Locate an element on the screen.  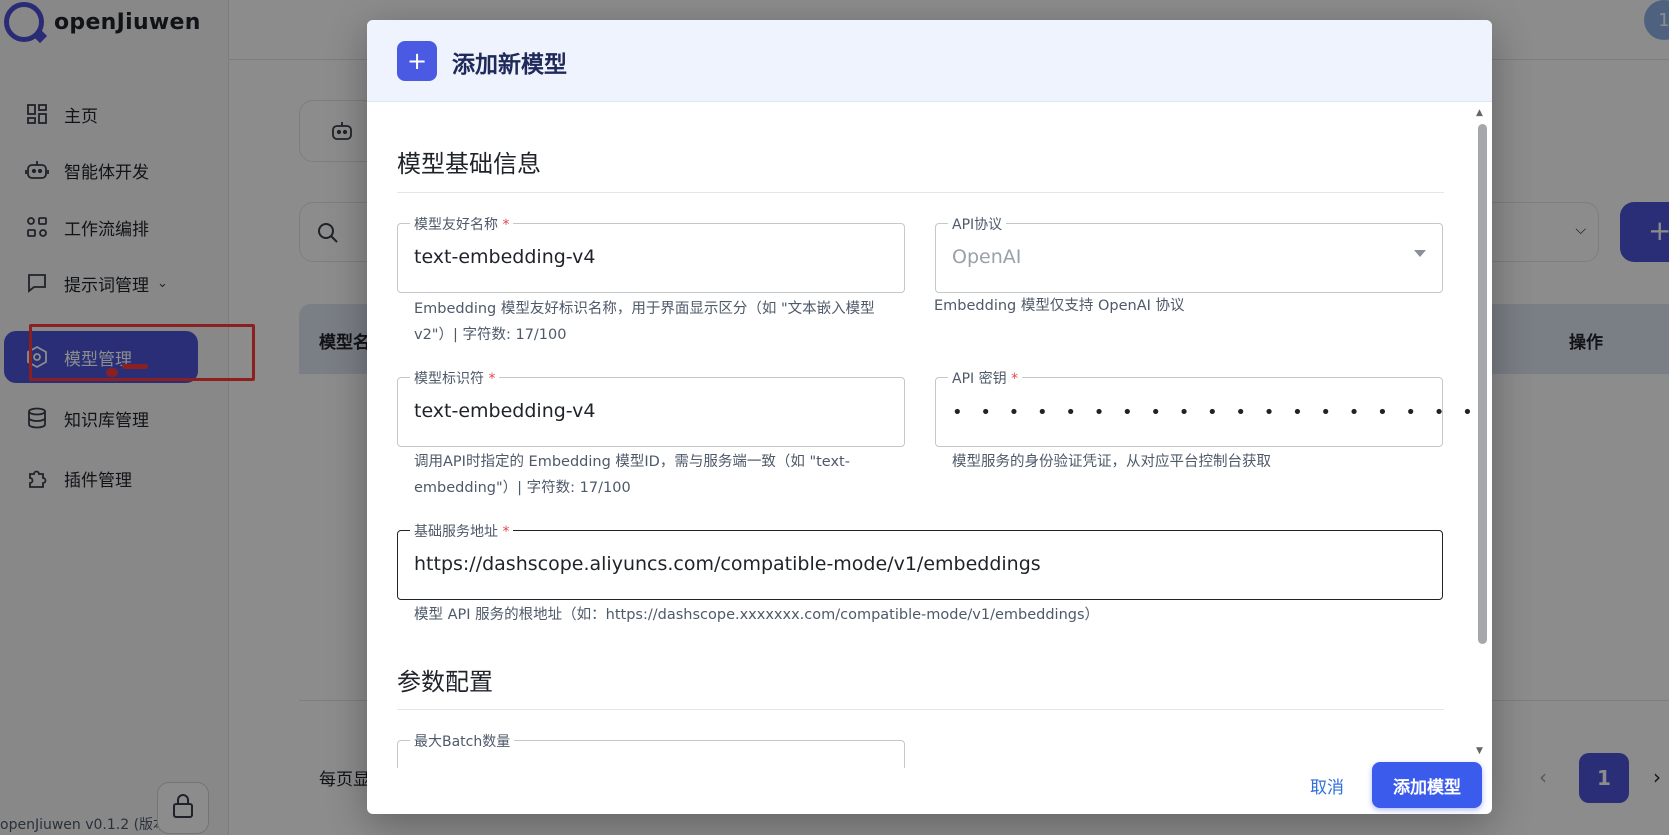
dialog-footer: 取消 添加模型 is located at coordinates (929, 788).